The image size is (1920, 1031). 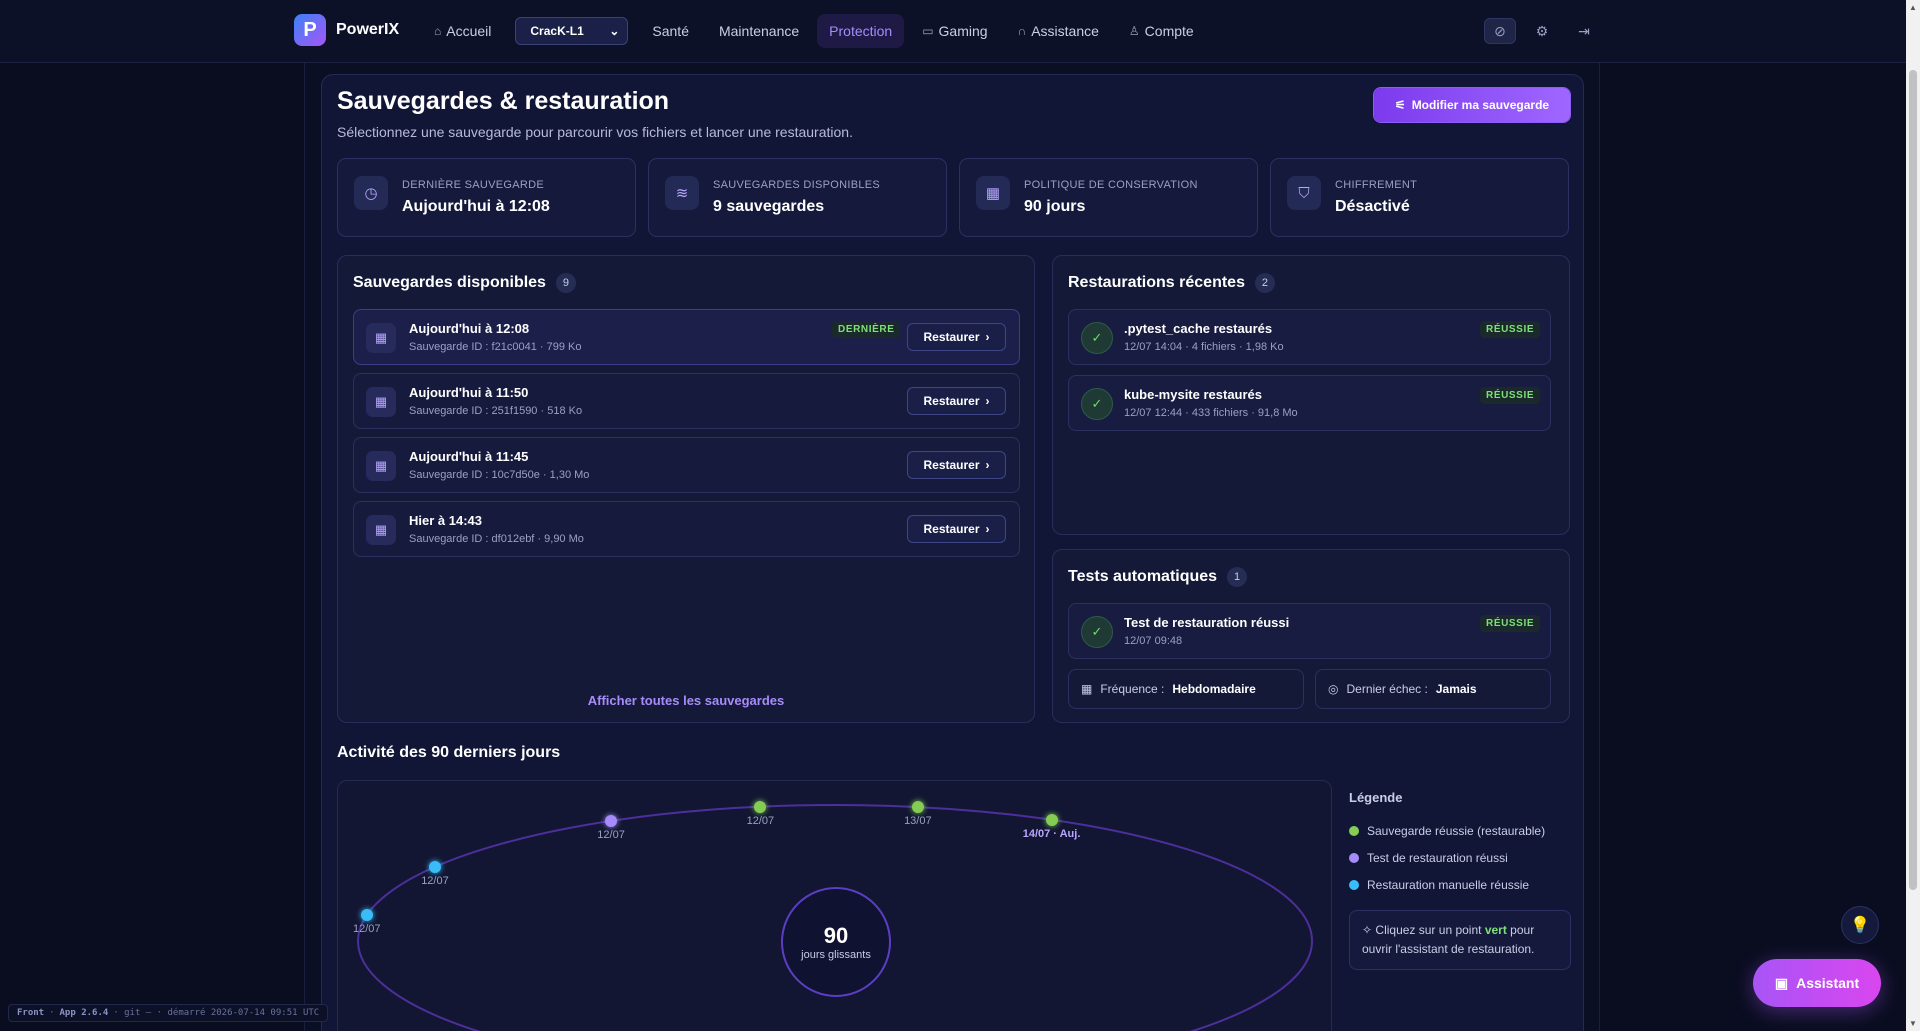 What do you see at coordinates (1376, 185) in the screenshot?
I see `stat-label: CHIFFREMENT` at bounding box center [1376, 185].